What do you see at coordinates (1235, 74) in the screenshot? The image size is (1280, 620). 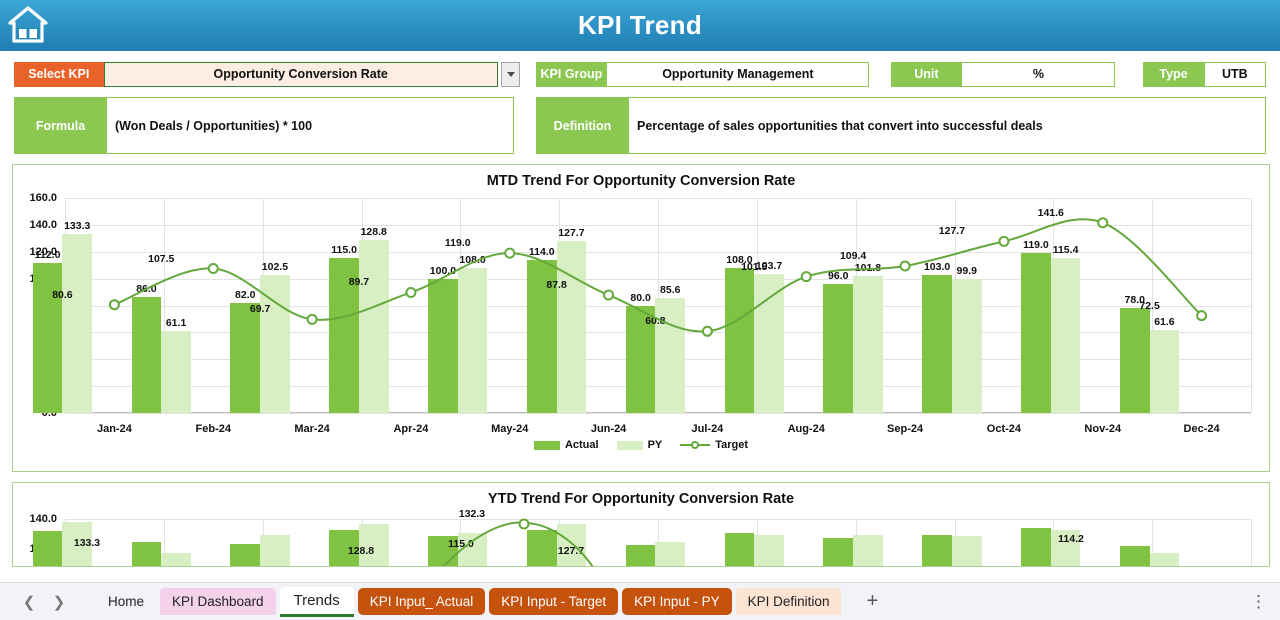 I see `type-value: UTB` at bounding box center [1235, 74].